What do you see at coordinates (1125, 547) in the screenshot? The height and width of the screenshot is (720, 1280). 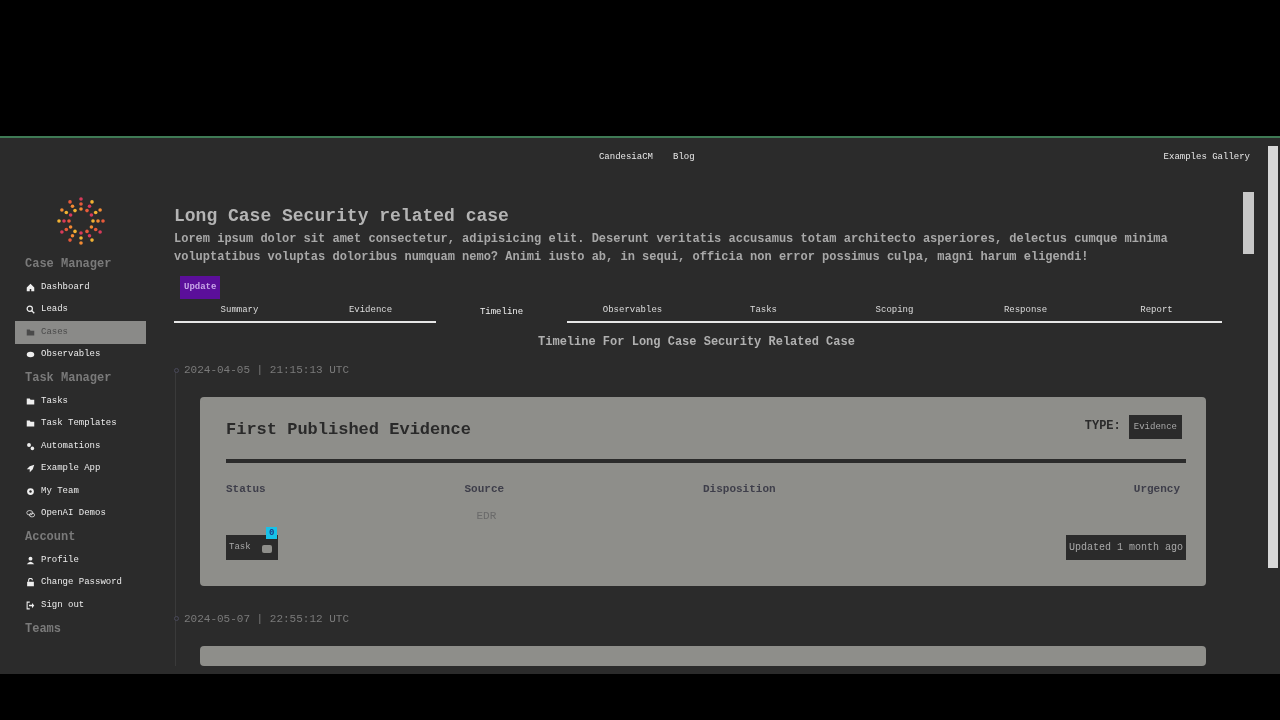 I see `updated-badge: Updated 1 month ago` at bounding box center [1125, 547].